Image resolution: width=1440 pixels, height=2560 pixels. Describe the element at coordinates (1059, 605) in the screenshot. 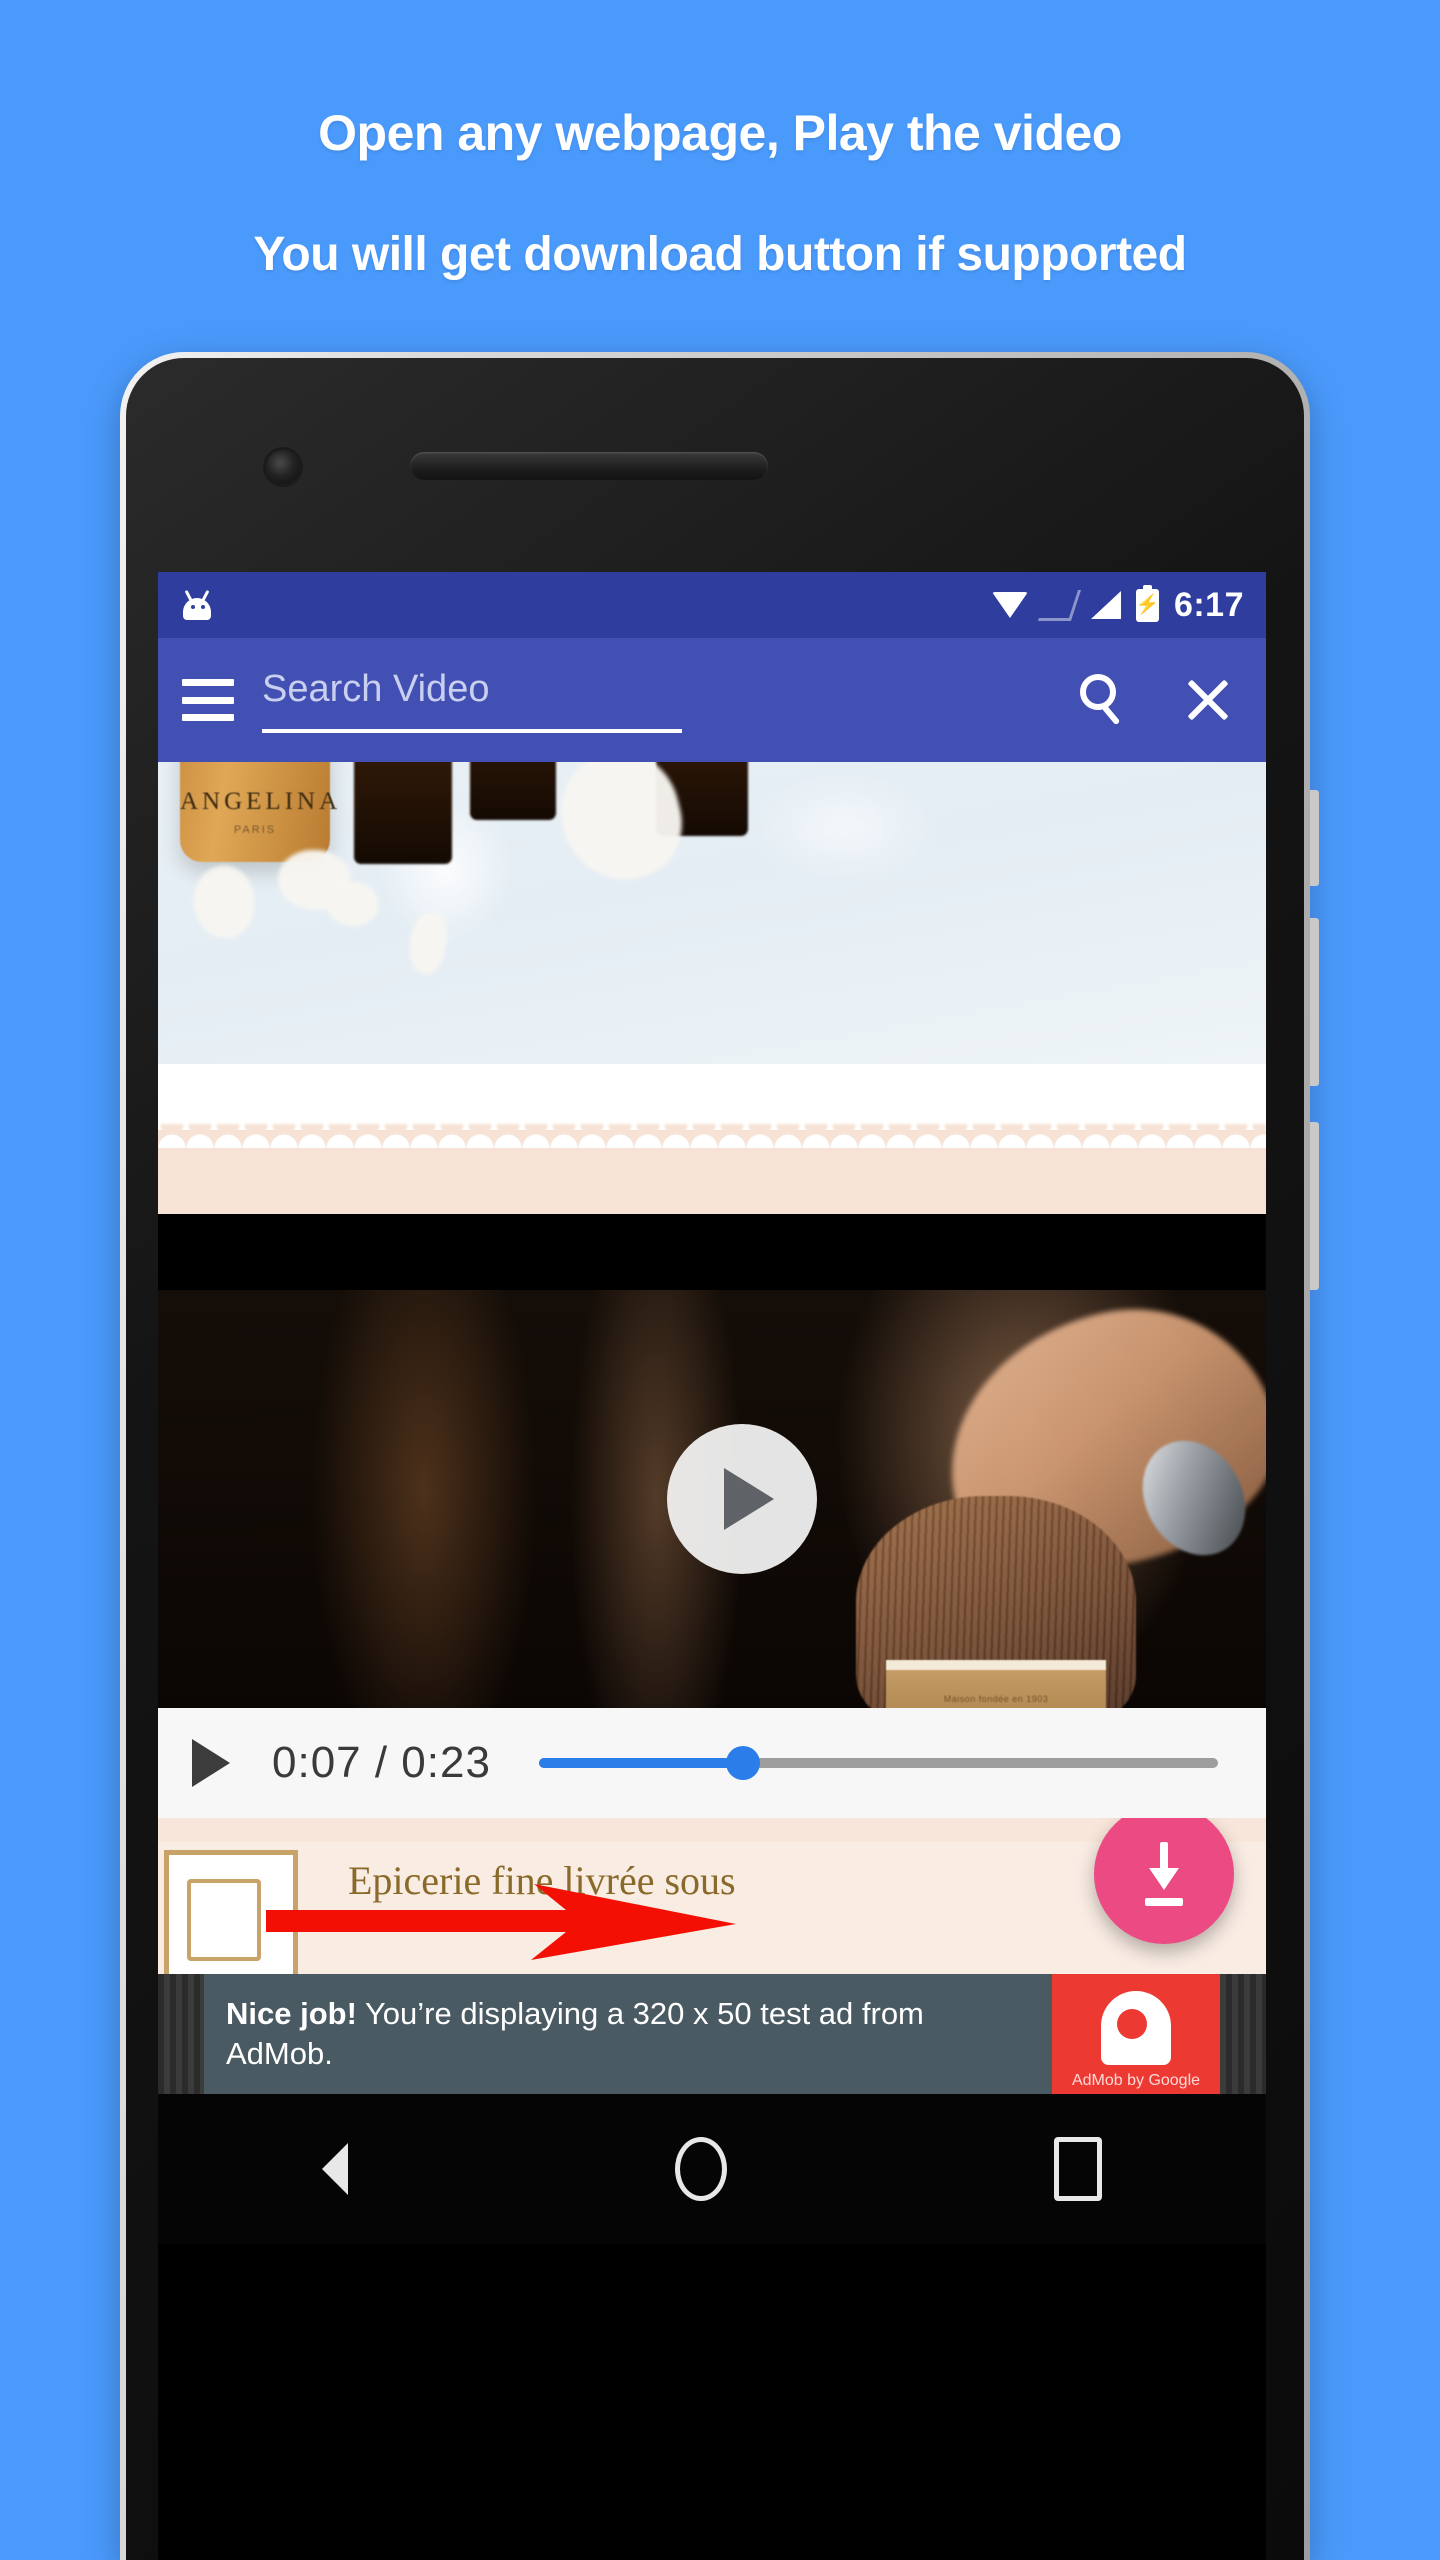

I see `signal-empty-icon` at that location.